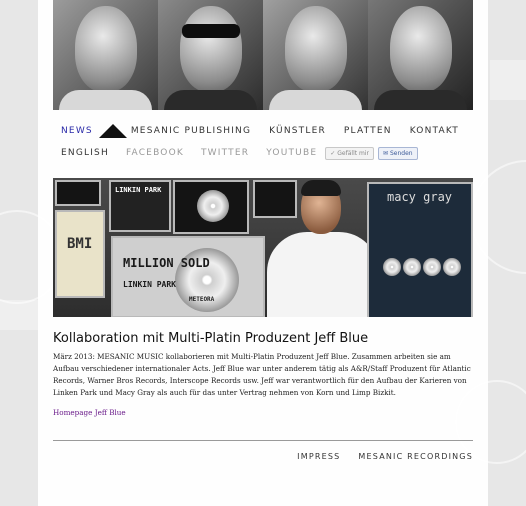 This screenshot has width=526, height=506. I want to click on send-icon: ✉, so click(385, 153).